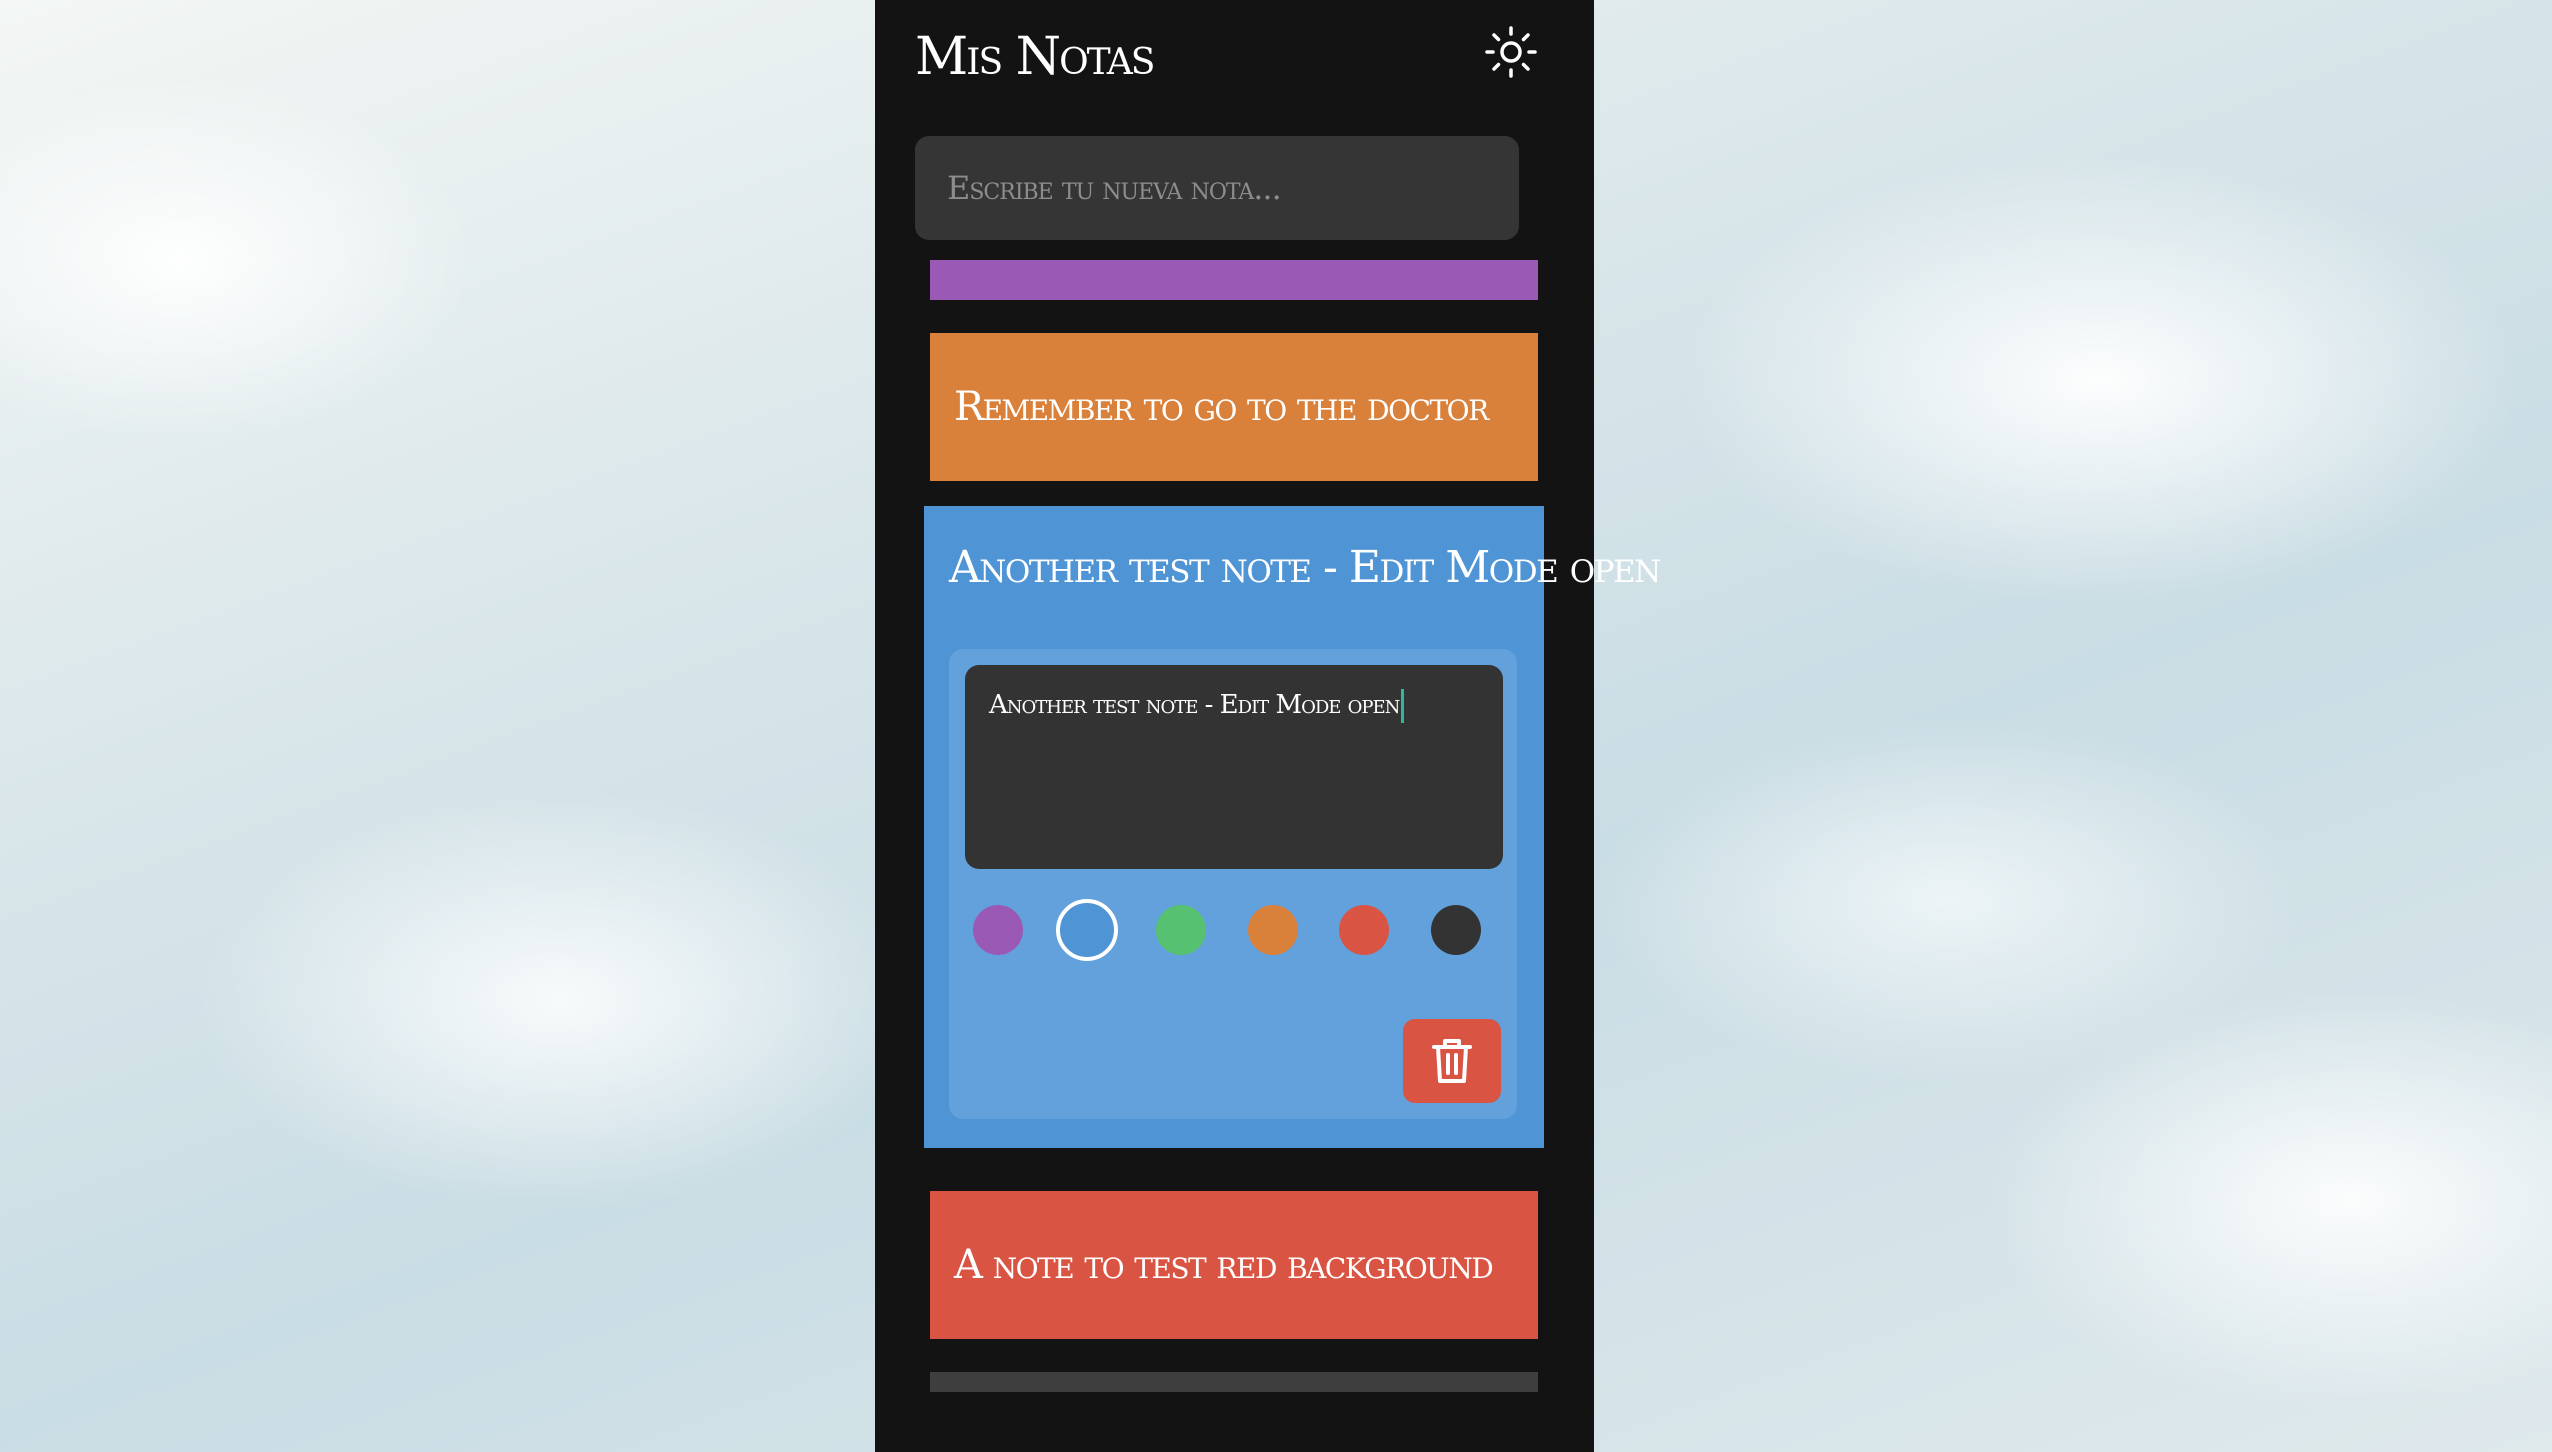 The width and height of the screenshot is (2552, 1452). Describe the element at coordinates (1227, 57) in the screenshot. I see `header: Mis Notas` at that location.